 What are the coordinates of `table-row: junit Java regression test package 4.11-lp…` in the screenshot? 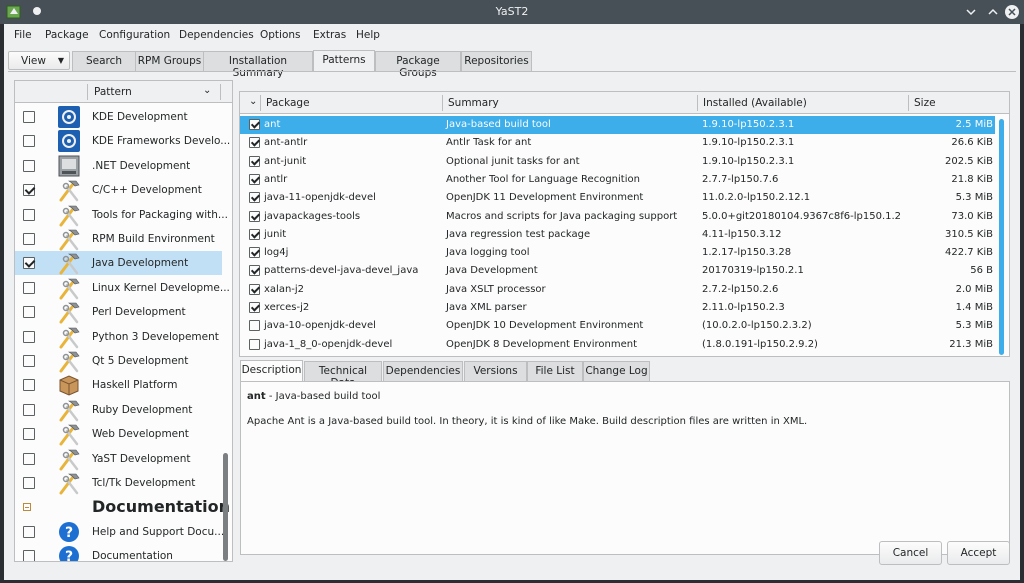 It's located at (617, 235).